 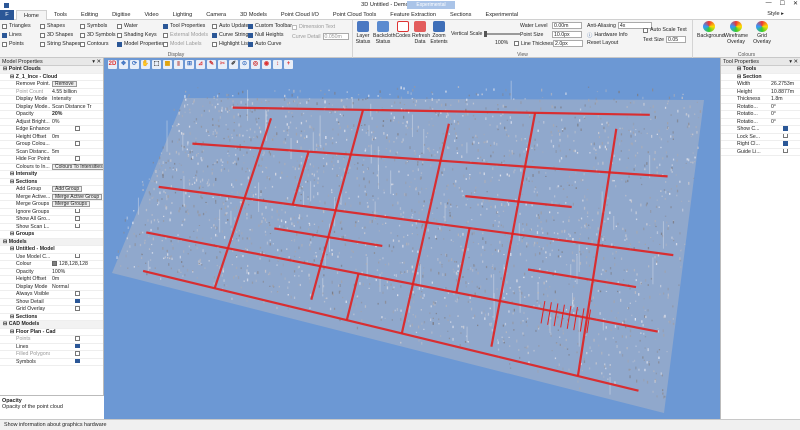 What do you see at coordinates (16, 26) in the screenshot?
I see `checkbox-triangles: Triangles` at bounding box center [16, 26].